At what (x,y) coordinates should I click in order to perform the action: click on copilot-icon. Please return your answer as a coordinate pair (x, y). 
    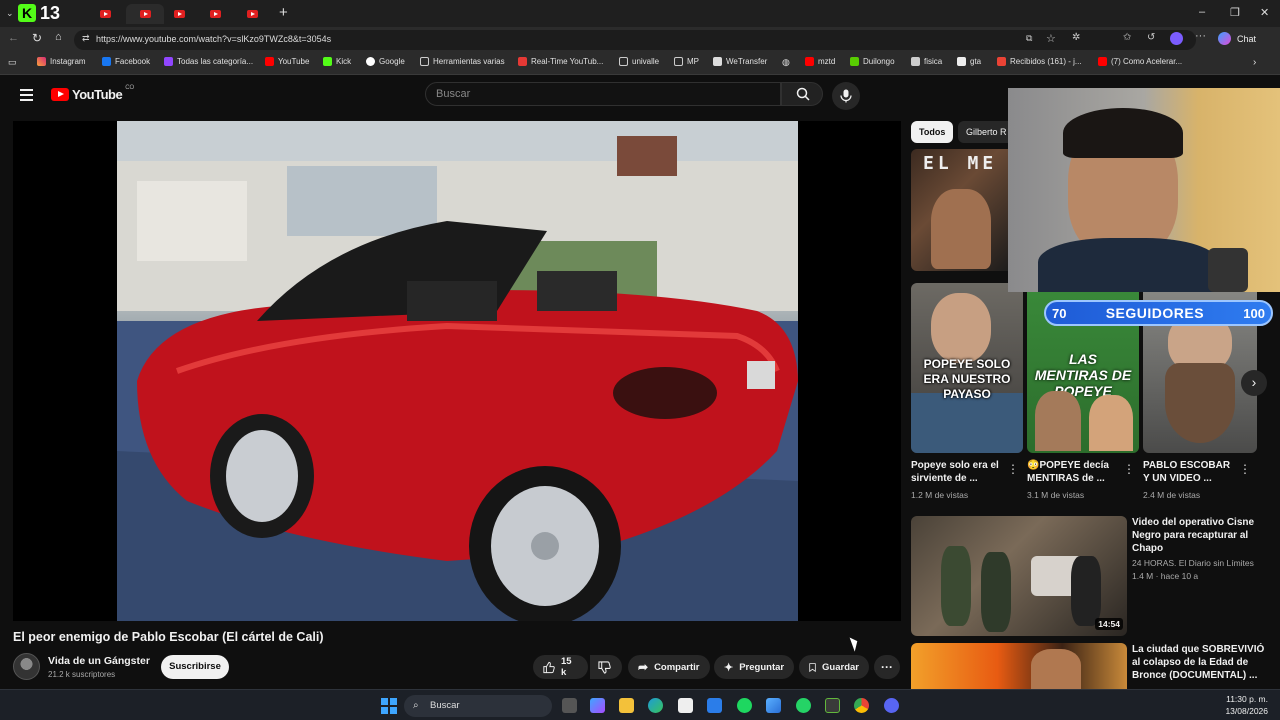
    Looking at the image, I should click on (1224, 38).